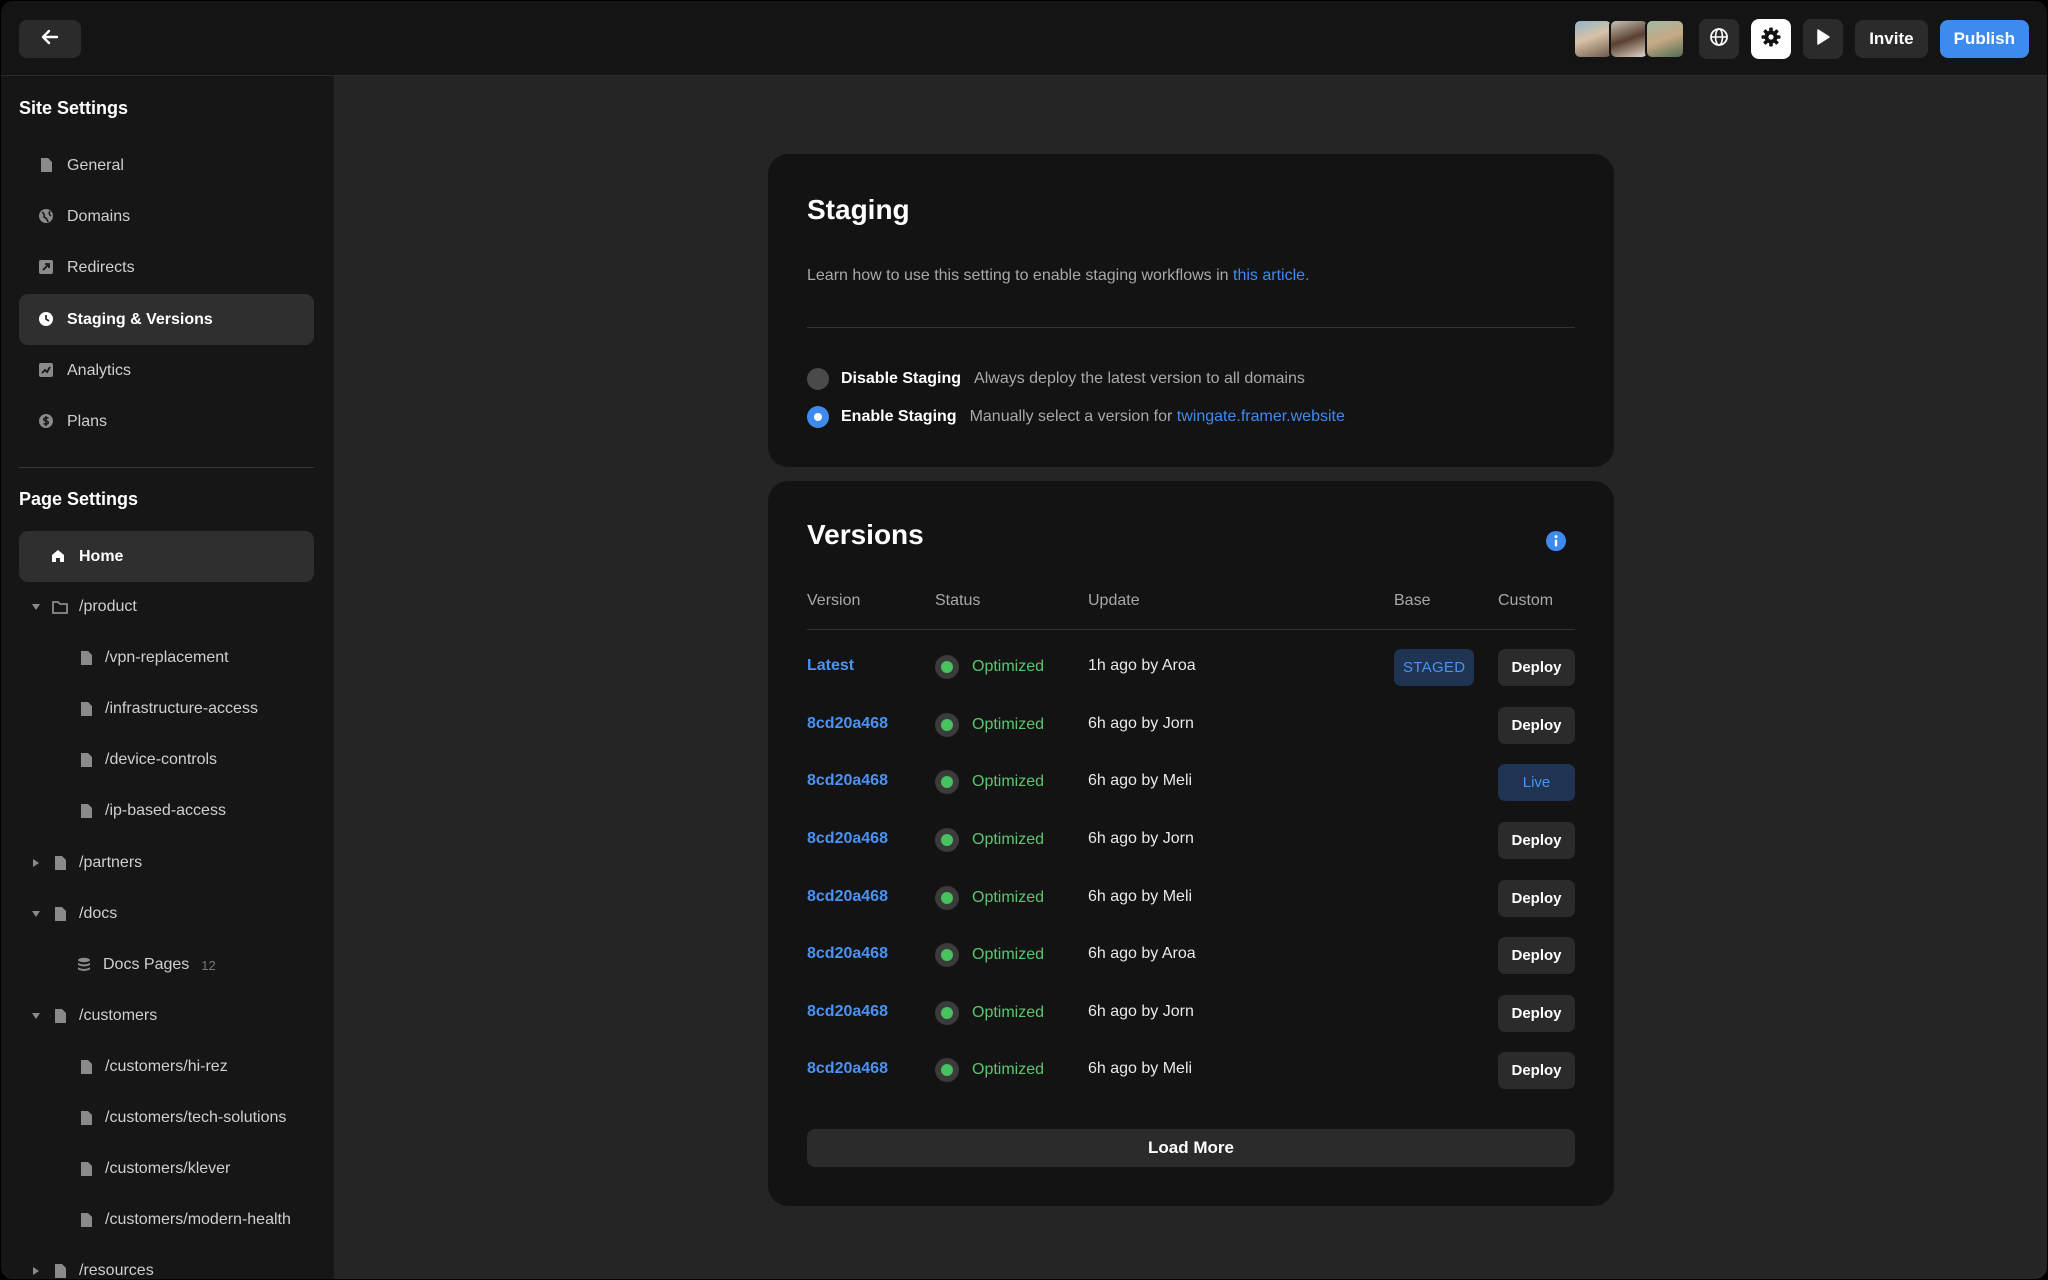 Image resolution: width=2048 pixels, height=1280 pixels. What do you see at coordinates (166, 319) in the screenshot?
I see `sidebar-item-staging-versions: Staging & Versions` at bounding box center [166, 319].